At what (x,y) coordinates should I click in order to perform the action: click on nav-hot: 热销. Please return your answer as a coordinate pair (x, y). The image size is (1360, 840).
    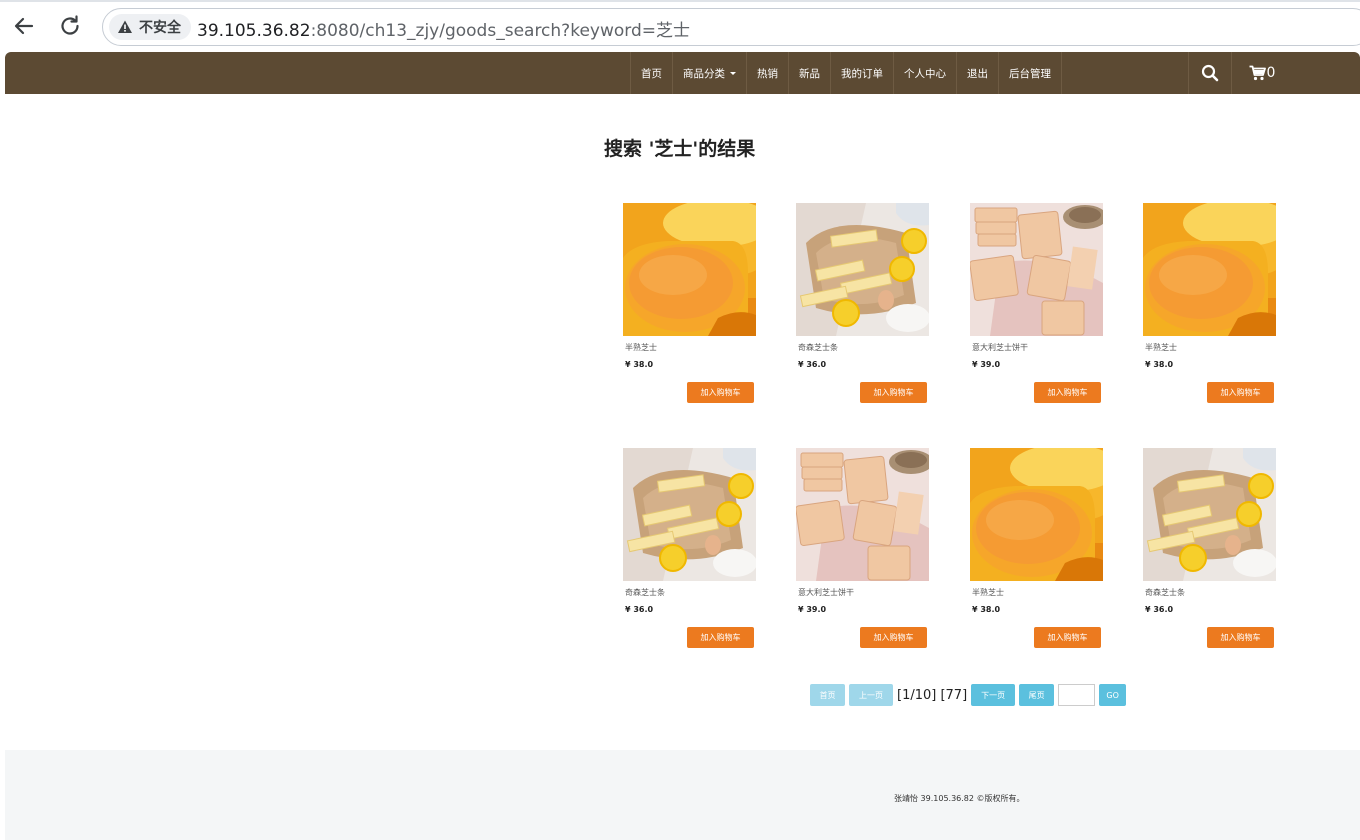
    Looking at the image, I should click on (767, 73).